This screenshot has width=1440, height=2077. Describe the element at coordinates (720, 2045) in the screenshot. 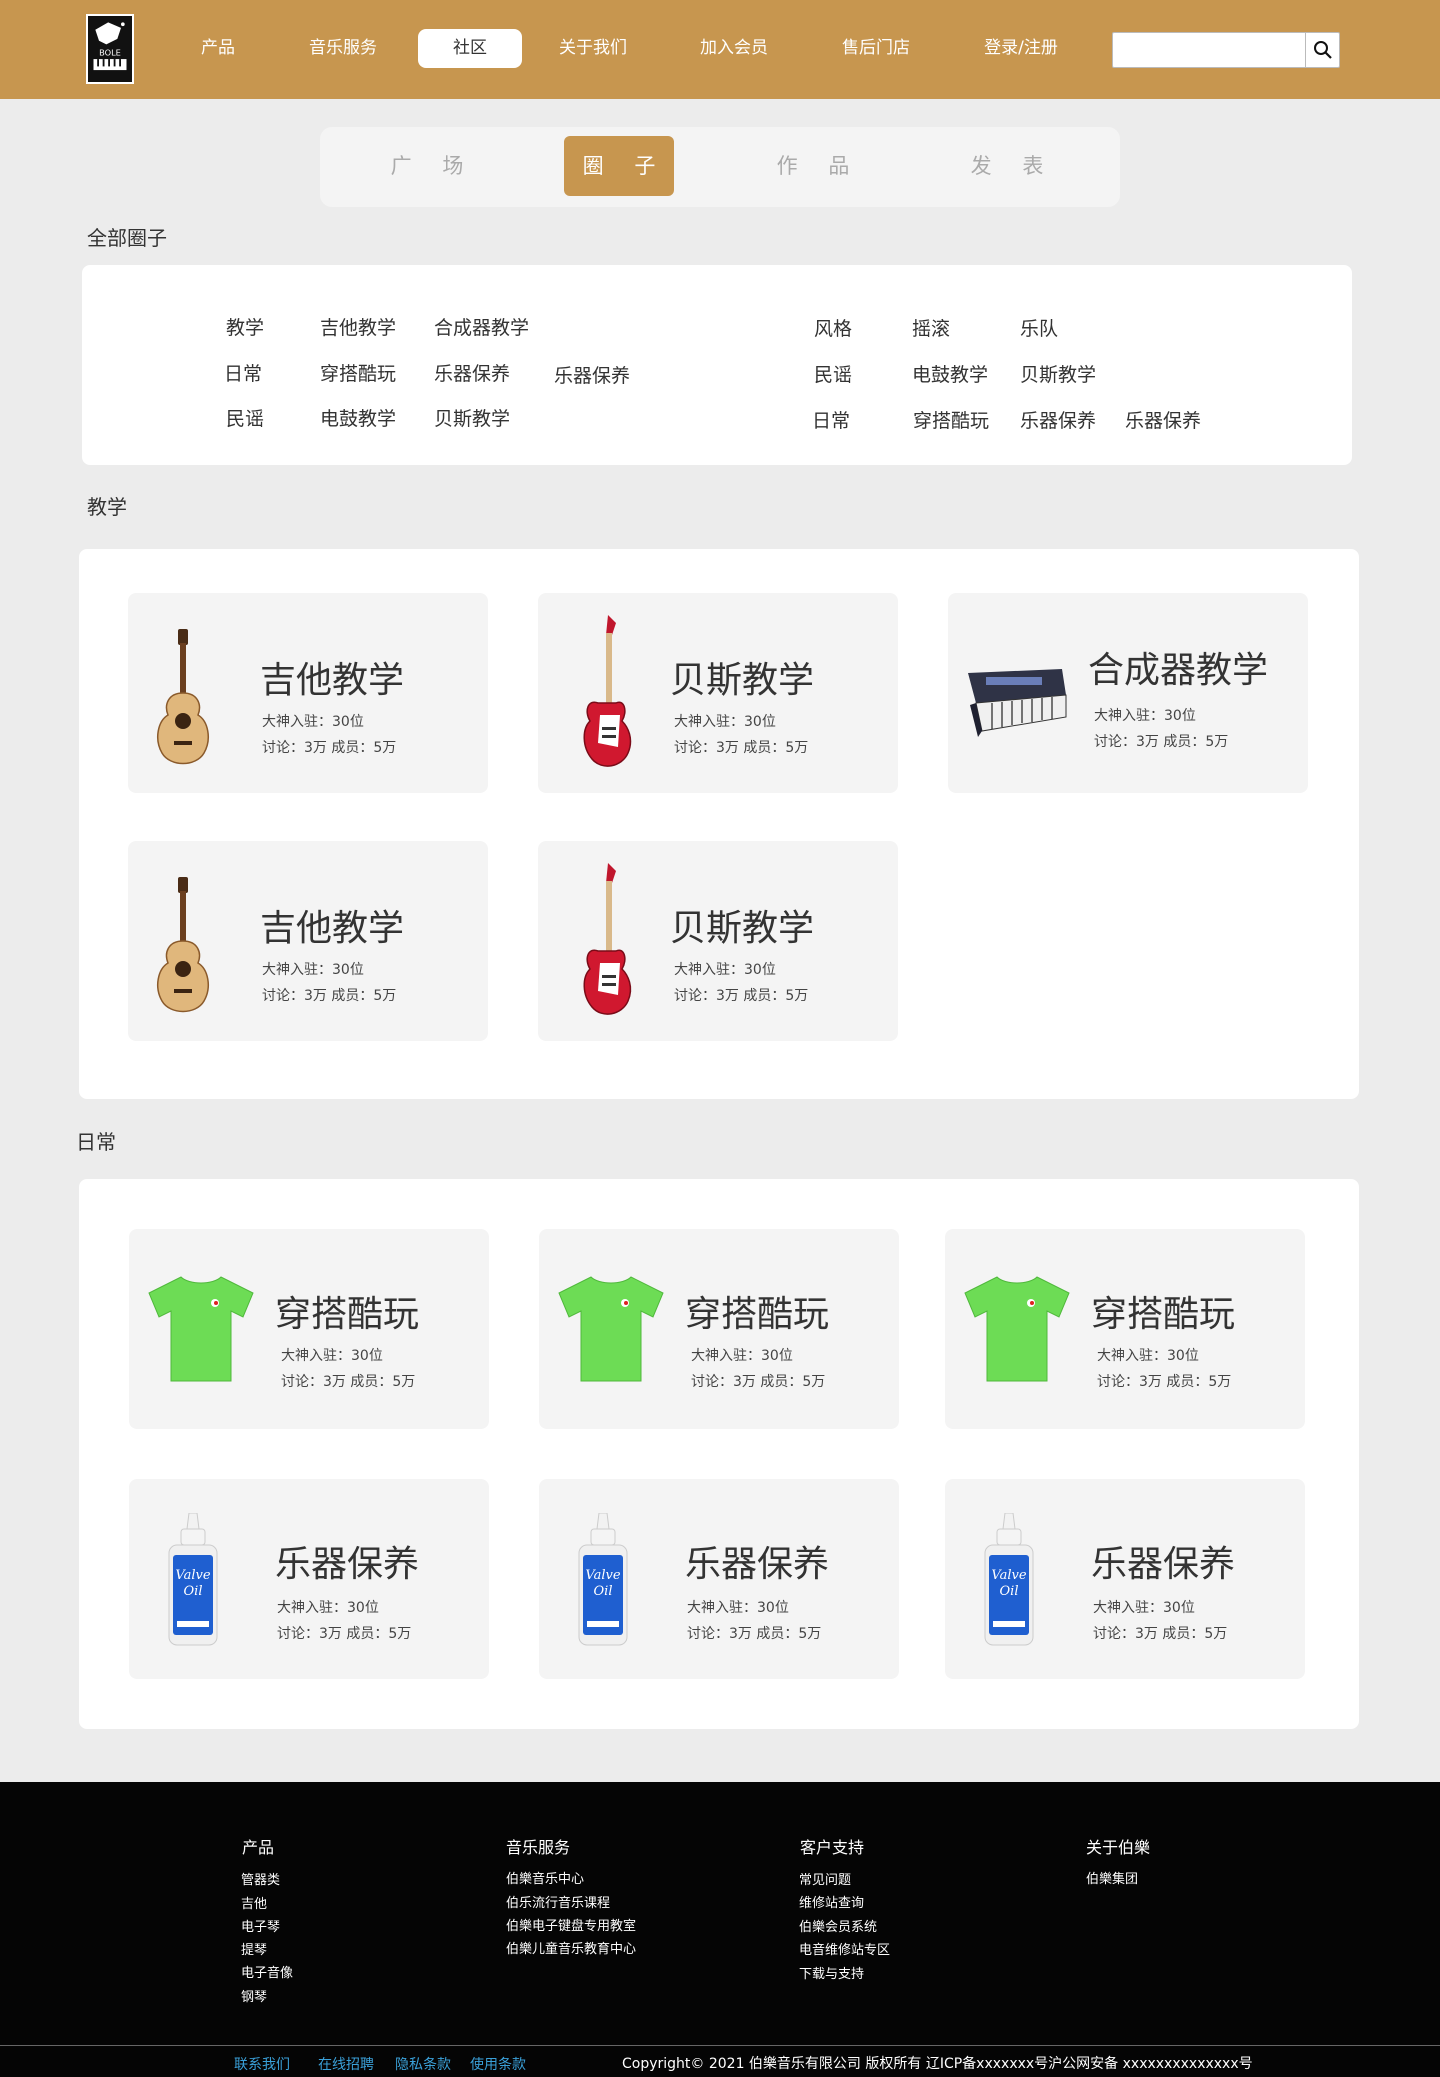

I see `footer-divider` at that location.